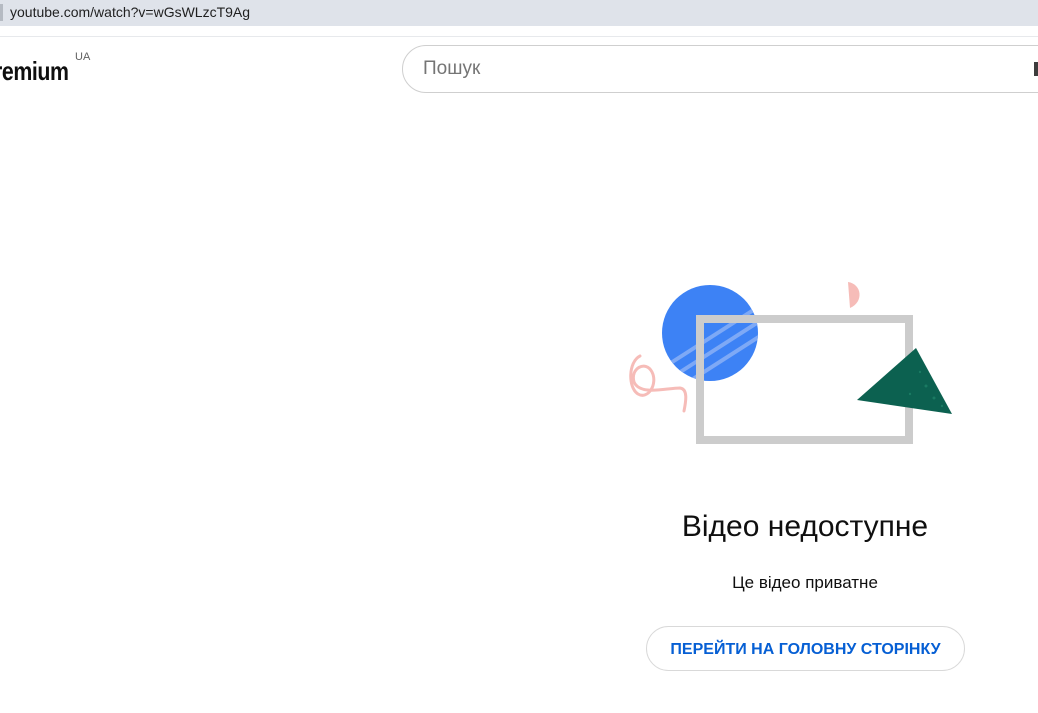  I want to click on search-input, so click(723, 69).